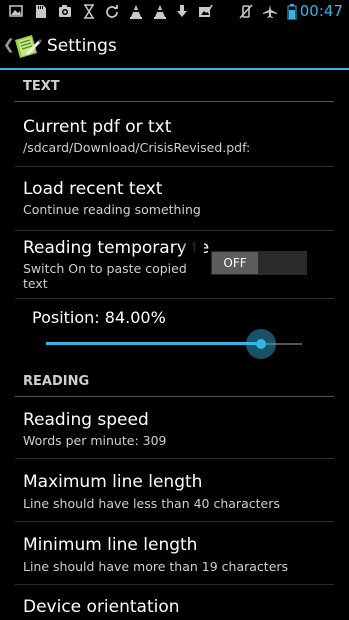 This screenshot has height=620, width=349. I want to click on section-header-label: TEXT, so click(41, 86).